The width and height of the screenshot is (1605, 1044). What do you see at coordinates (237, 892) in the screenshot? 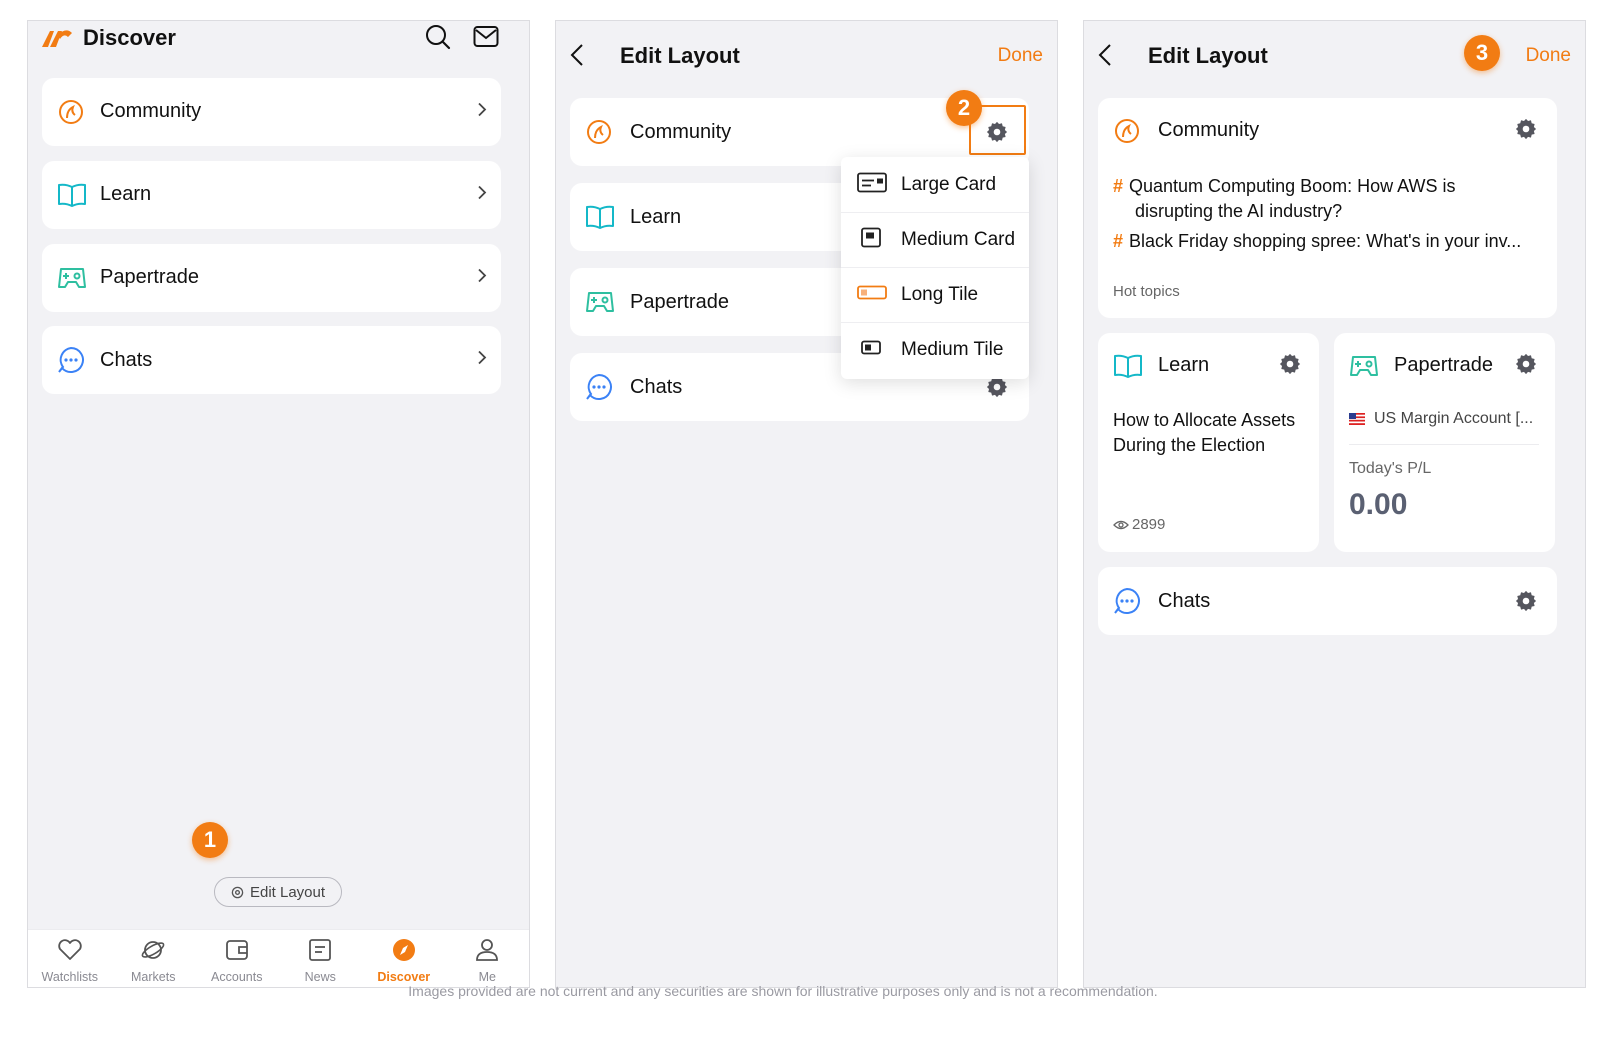
I see `gear-outline-icon` at bounding box center [237, 892].